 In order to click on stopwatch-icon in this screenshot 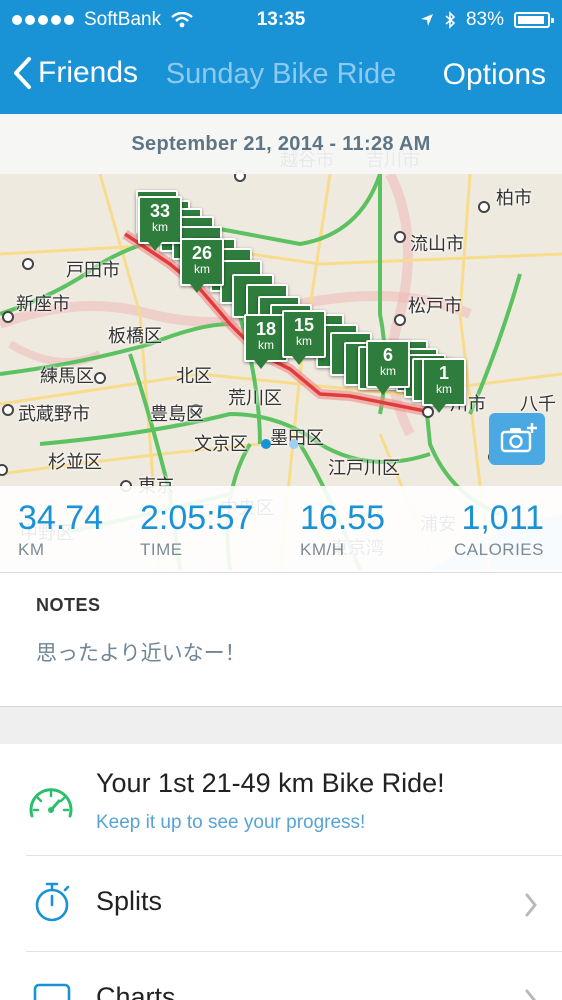, I will do `click(52, 902)`.